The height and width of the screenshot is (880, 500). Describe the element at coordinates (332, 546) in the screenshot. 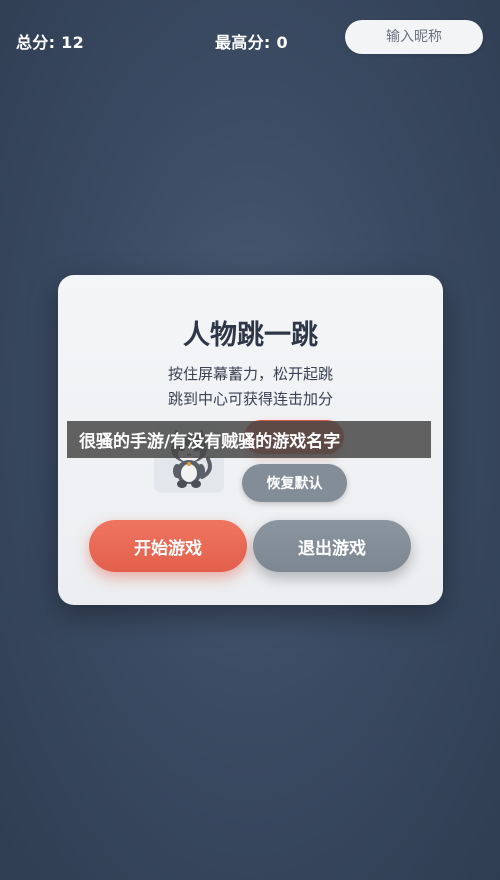

I see `exit-game-button: 退出游戏` at that location.